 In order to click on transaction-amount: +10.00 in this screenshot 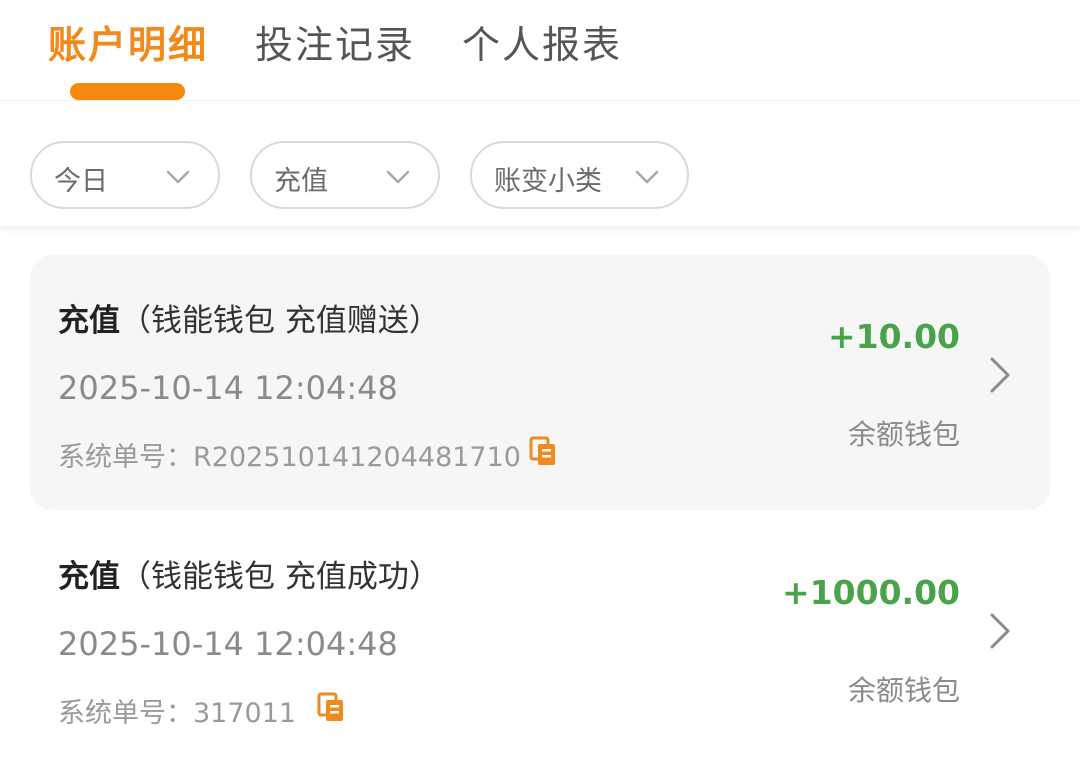, I will do `click(893, 336)`.